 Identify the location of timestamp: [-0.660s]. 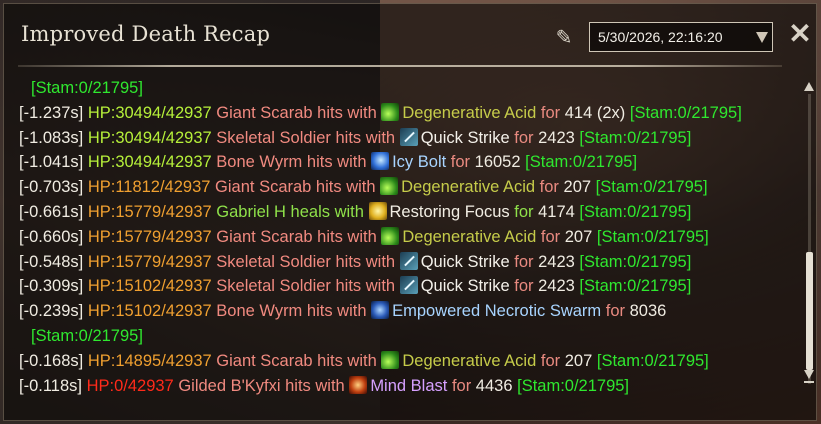
(51, 236).